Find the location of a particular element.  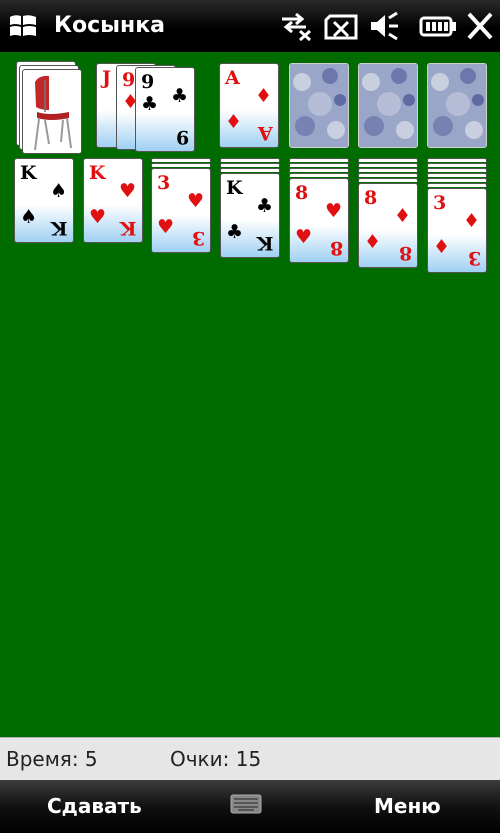

score-label: Очки: 15 is located at coordinates (216, 759).